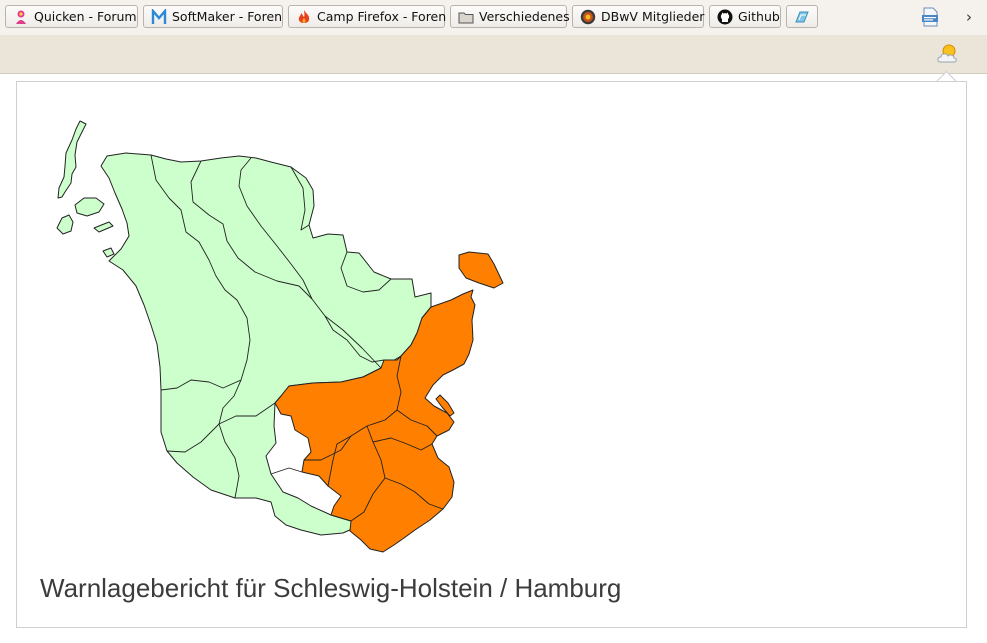 The image size is (987, 643). Describe the element at coordinates (103, 227) in the screenshot. I see `map-island-pellworm` at that location.